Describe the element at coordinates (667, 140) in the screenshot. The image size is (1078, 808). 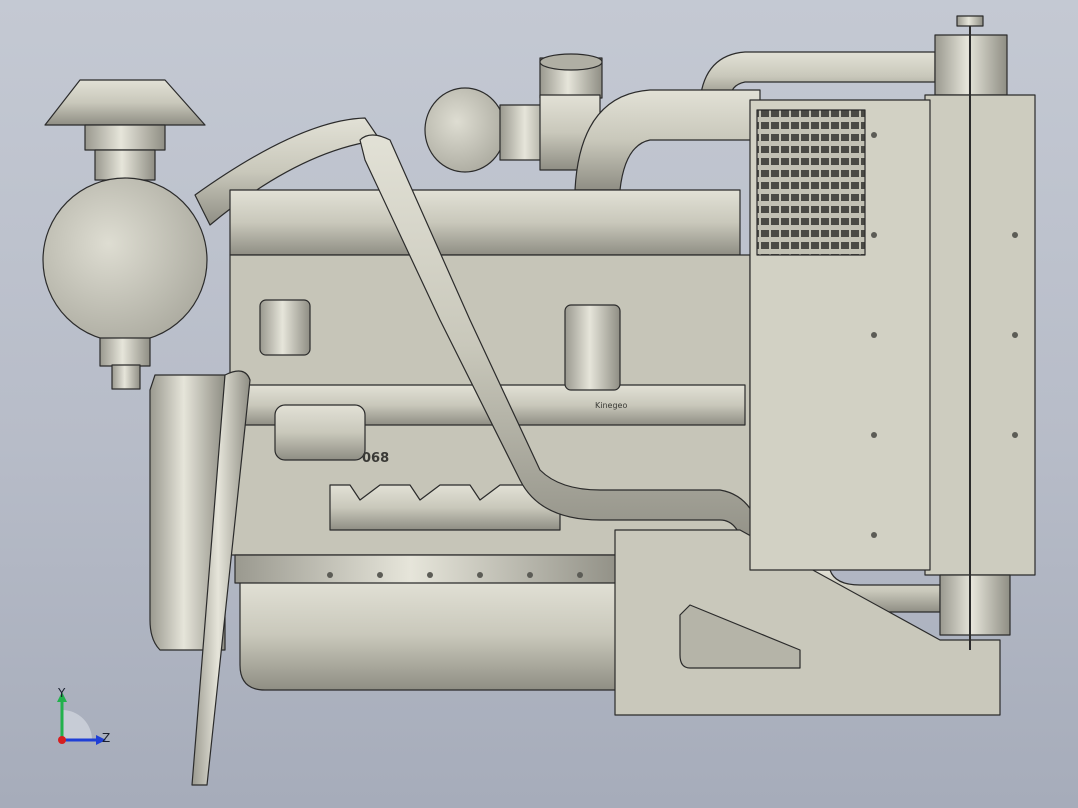
I see `turbo-outlet-pipe` at that location.